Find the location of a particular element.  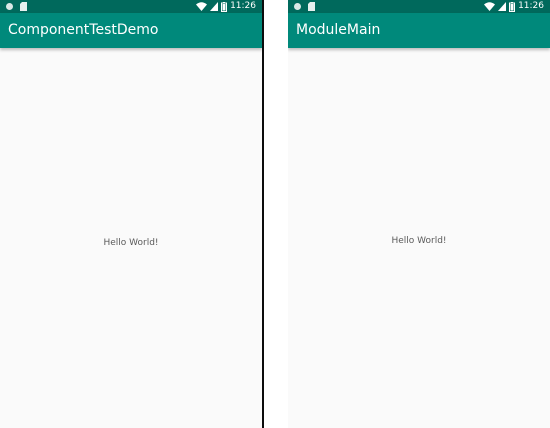

screen-divider is located at coordinates (263, 214).